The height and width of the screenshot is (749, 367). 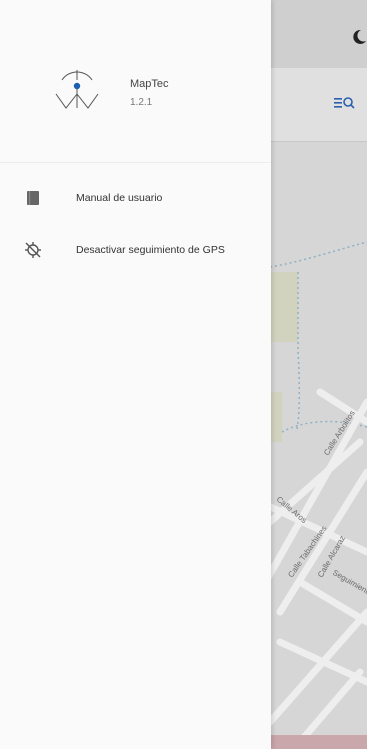 What do you see at coordinates (318, 742) in the screenshot?
I see `map-bottom-strip` at bounding box center [318, 742].